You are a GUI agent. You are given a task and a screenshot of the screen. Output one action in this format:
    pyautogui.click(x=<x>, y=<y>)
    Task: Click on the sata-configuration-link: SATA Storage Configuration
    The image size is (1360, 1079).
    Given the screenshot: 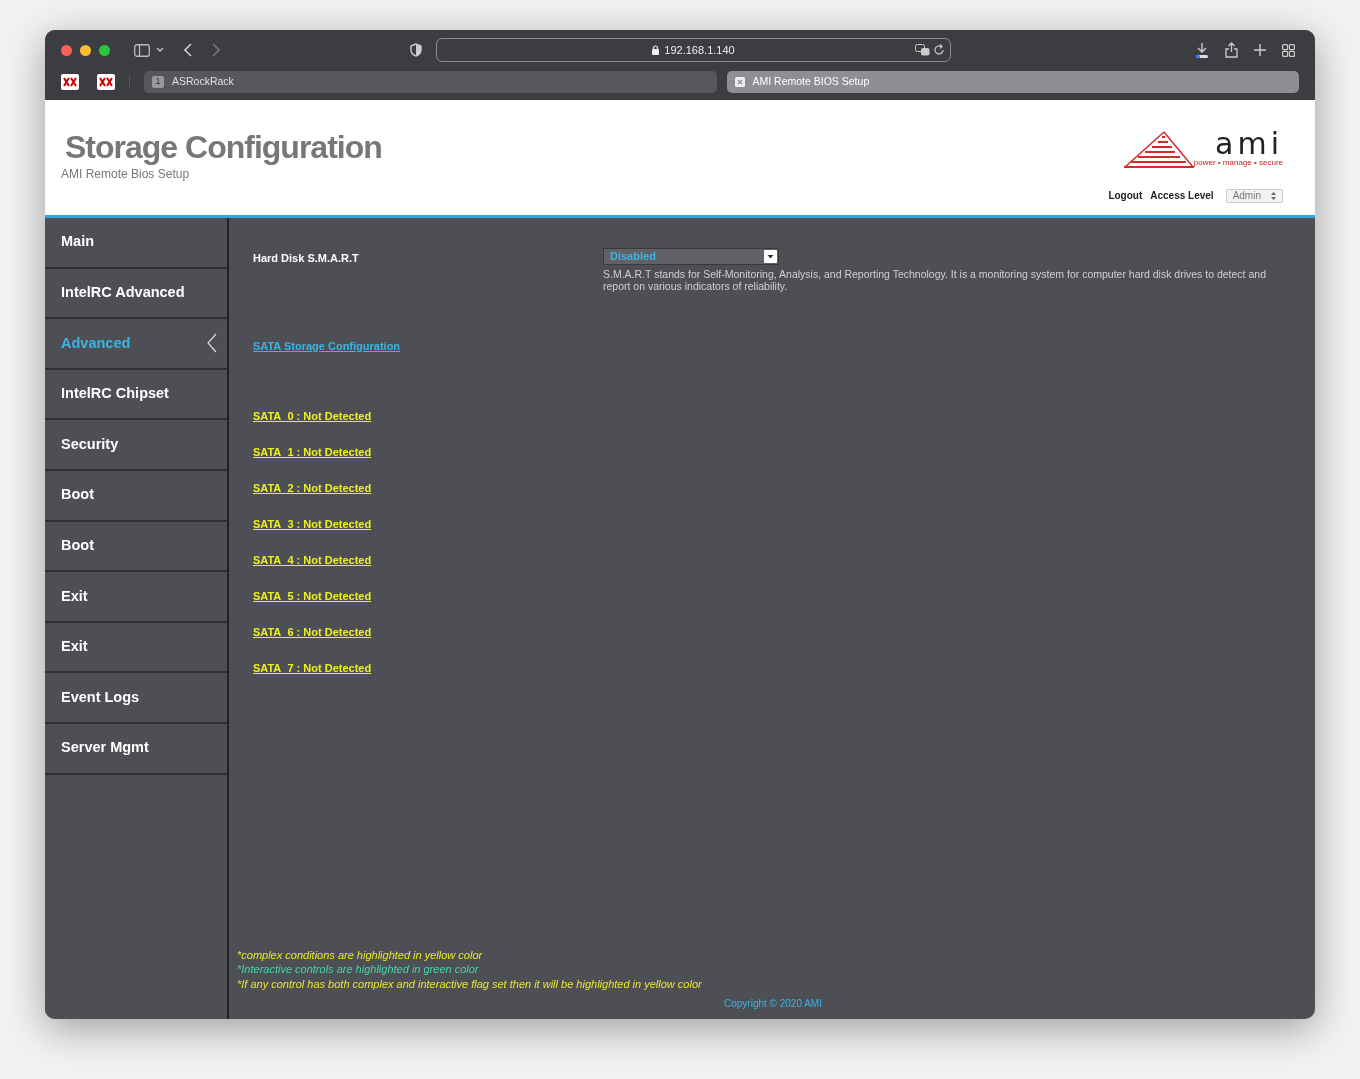 What is the action you would take?
    pyautogui.click(x=327, y=346)
    